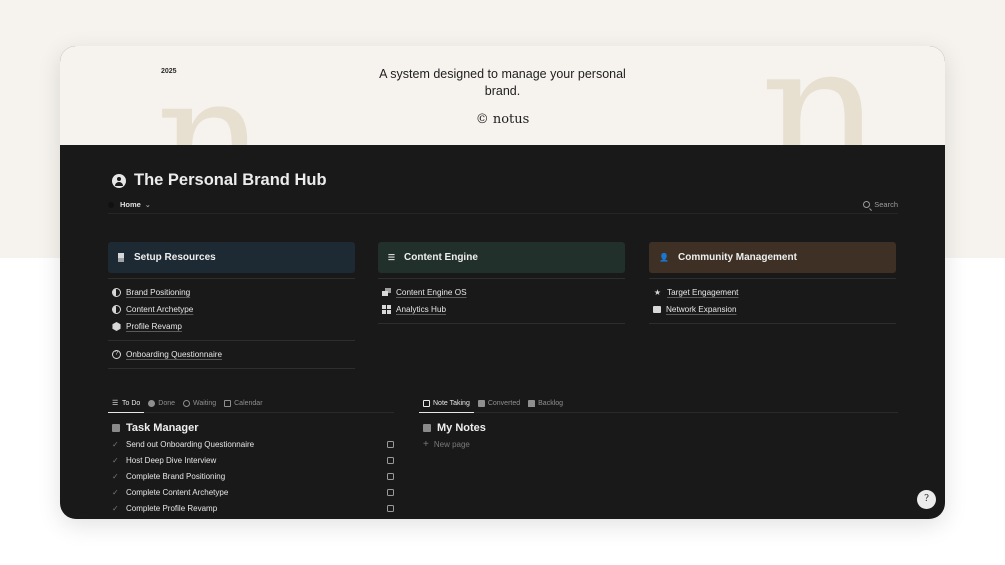 The image size is (1005, 565). What do you see at coordinates (501, 309) in the screenshot?
I see `link-analytics-hub: Analytics Hub` at bounding box center [501, 309].